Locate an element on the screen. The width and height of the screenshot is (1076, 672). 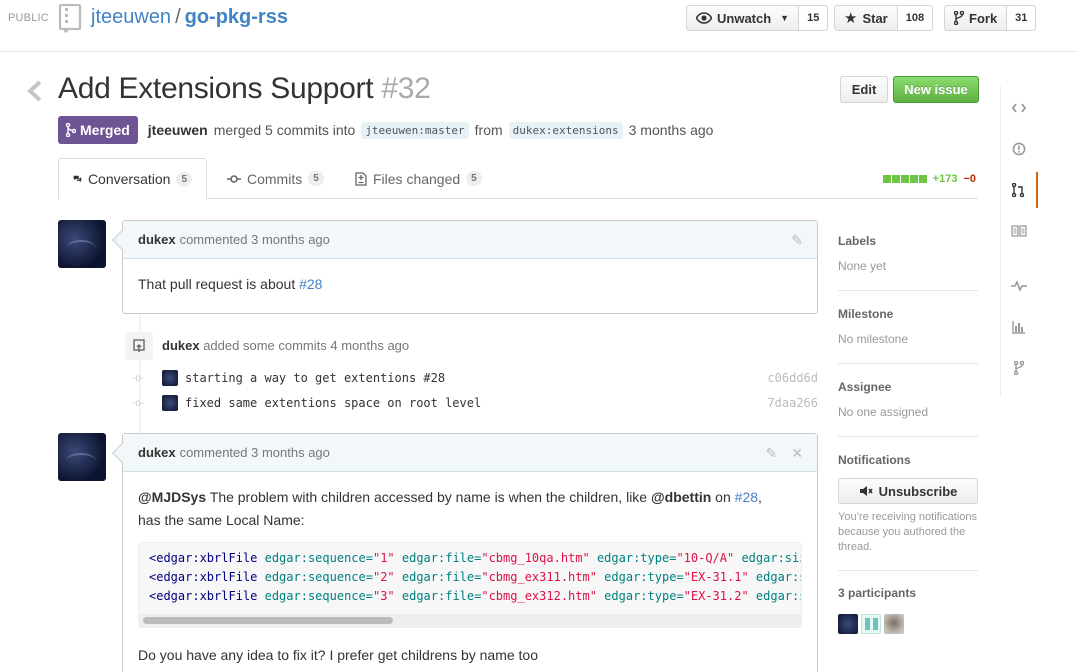
code-string: "2" is located at coordinates (383, 577).